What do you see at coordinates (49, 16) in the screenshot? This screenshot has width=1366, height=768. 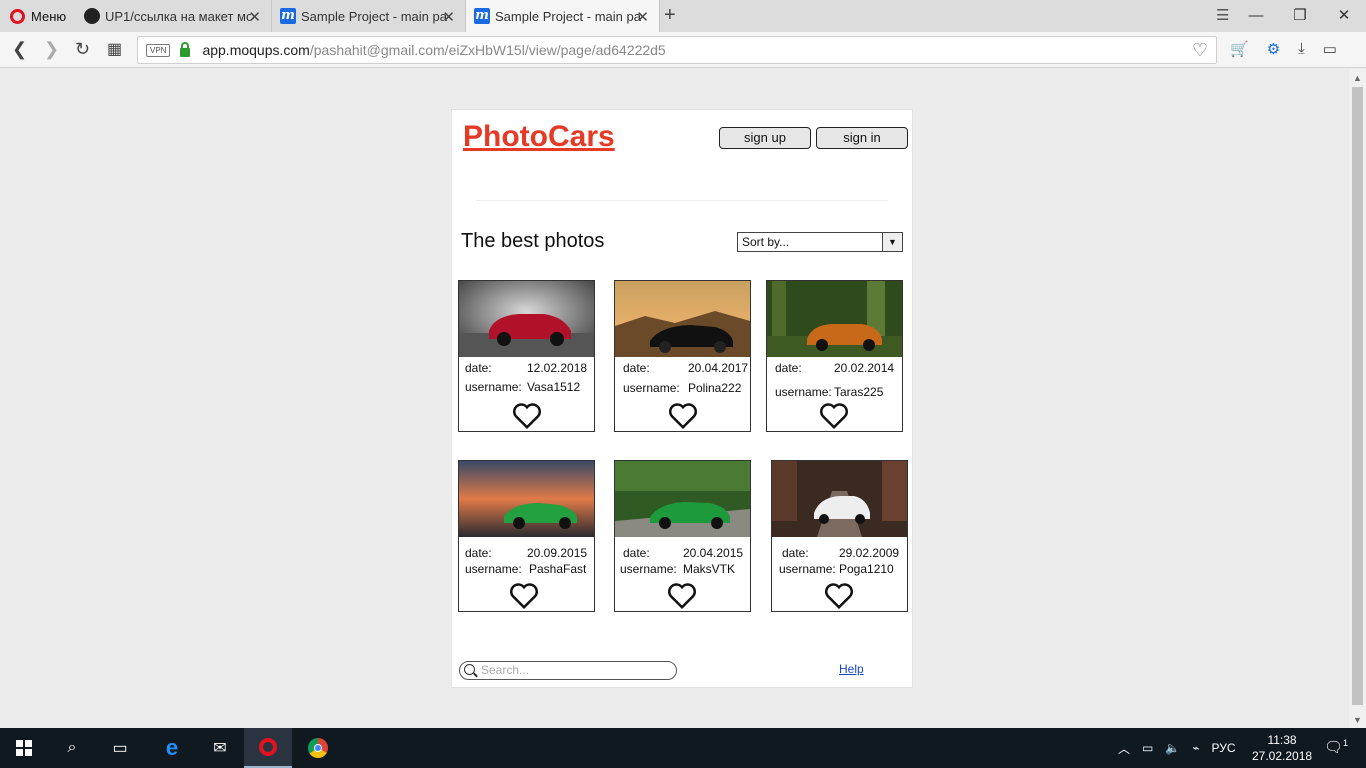 I see `opera-menu-label: Меню` at bounding box center [49, 16].